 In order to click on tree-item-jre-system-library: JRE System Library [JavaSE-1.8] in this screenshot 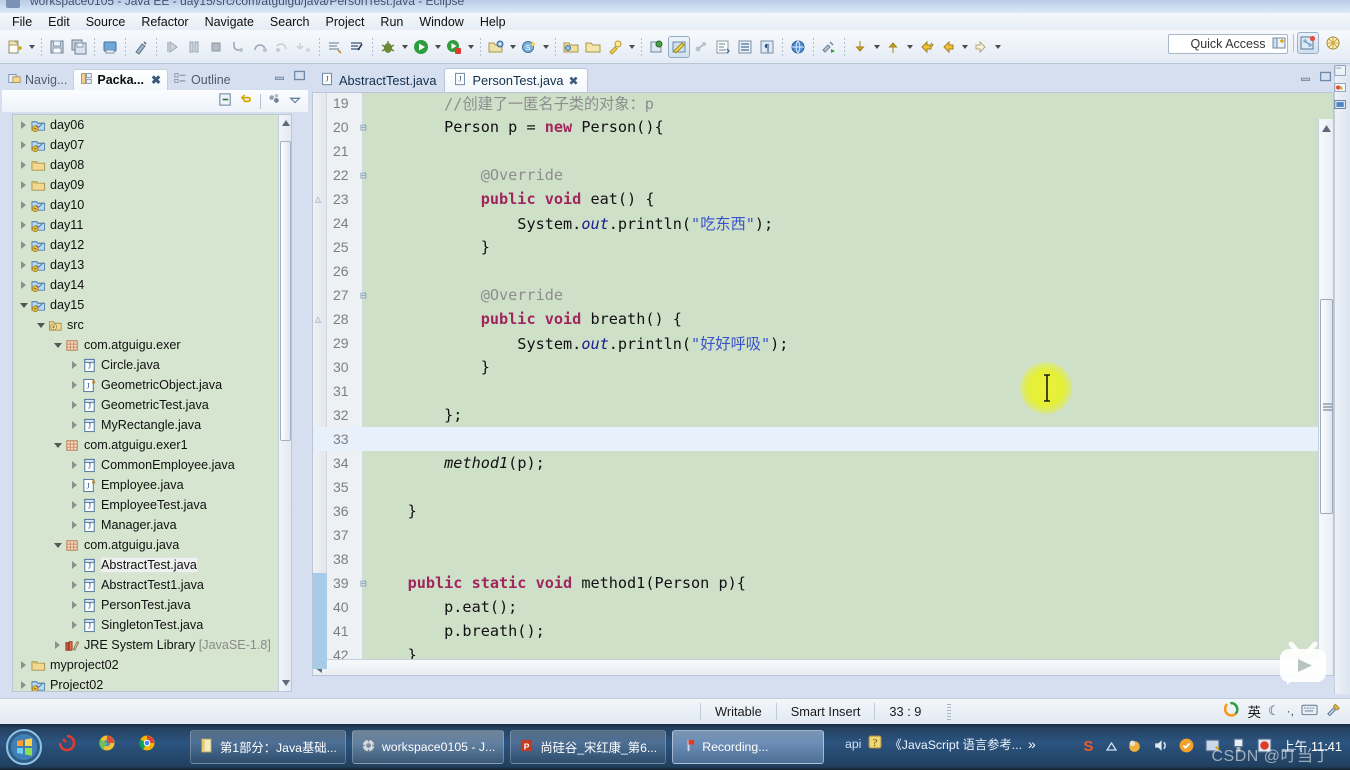, I will do `click(152, 645)`.